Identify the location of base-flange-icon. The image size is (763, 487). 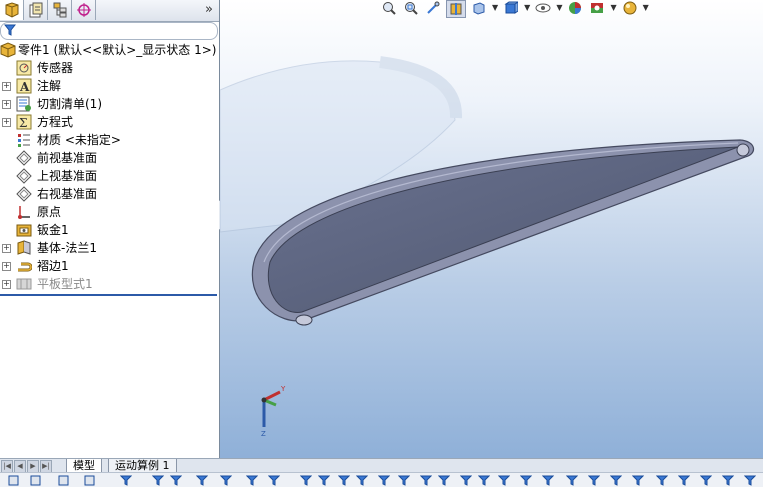
(24, 247).